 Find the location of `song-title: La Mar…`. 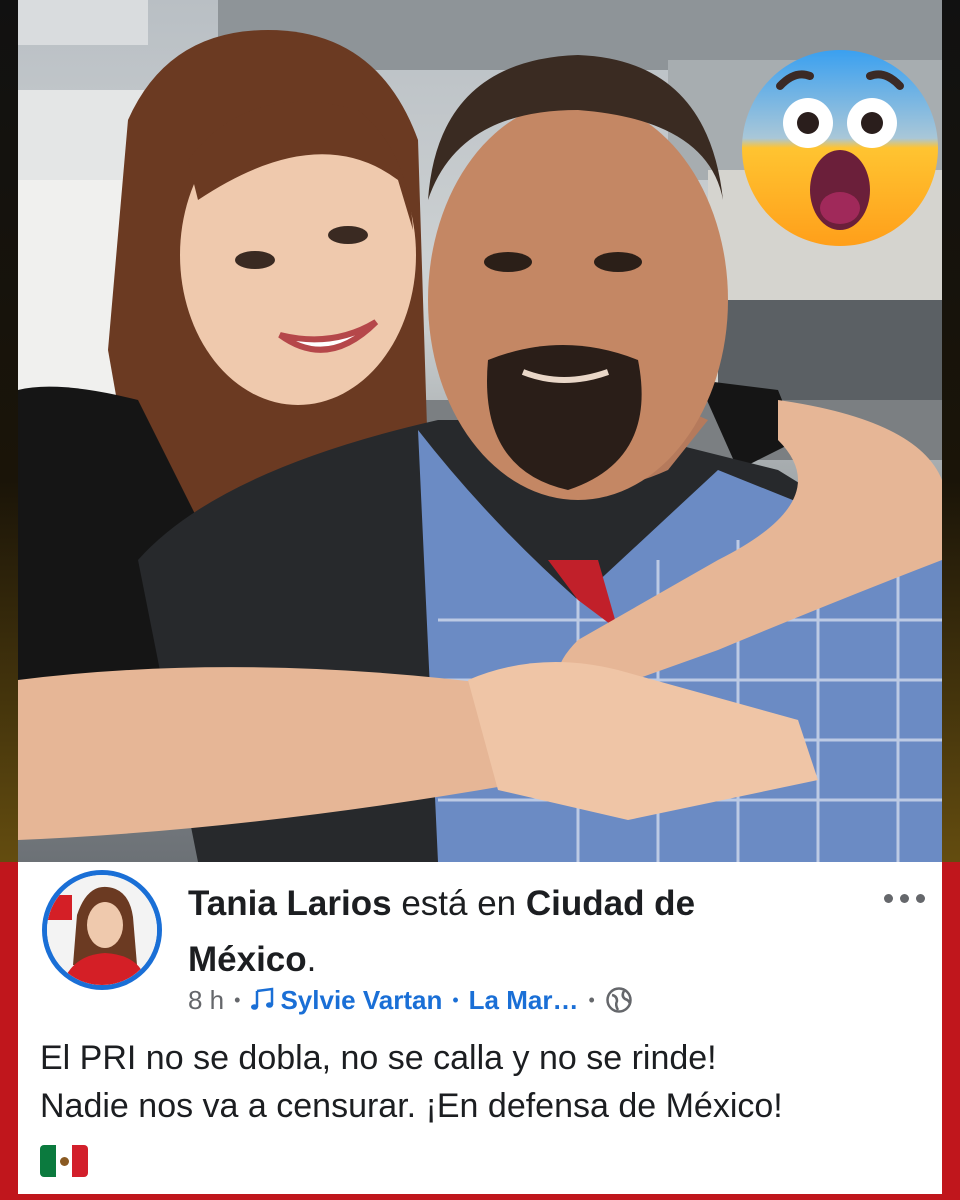

song-title: La Mar… is located at coordinates (524, 1000).